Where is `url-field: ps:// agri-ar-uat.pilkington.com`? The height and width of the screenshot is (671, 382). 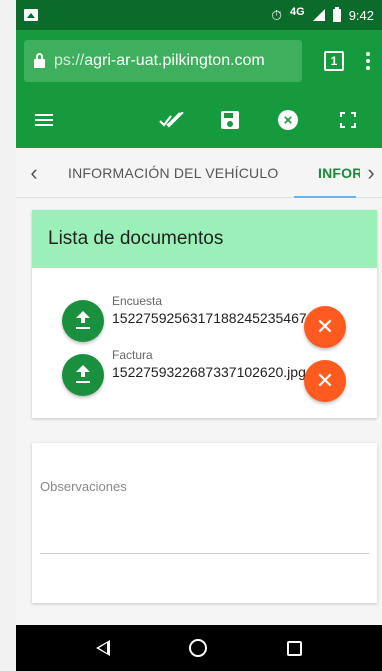
url-field: ps:// agri-ar-uat.pilkington.com is located at coordinates (163, 61).